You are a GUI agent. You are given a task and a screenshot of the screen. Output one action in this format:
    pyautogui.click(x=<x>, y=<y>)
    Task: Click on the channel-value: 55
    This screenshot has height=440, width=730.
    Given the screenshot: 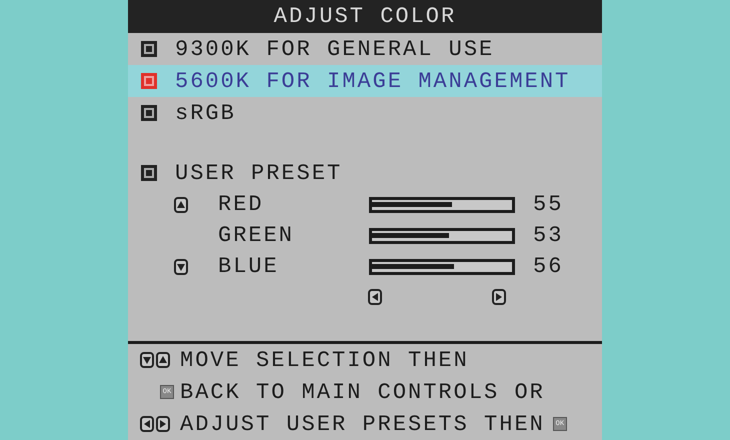 What is the action you would take?
    pyautogui.click(x=548, y=204)
    